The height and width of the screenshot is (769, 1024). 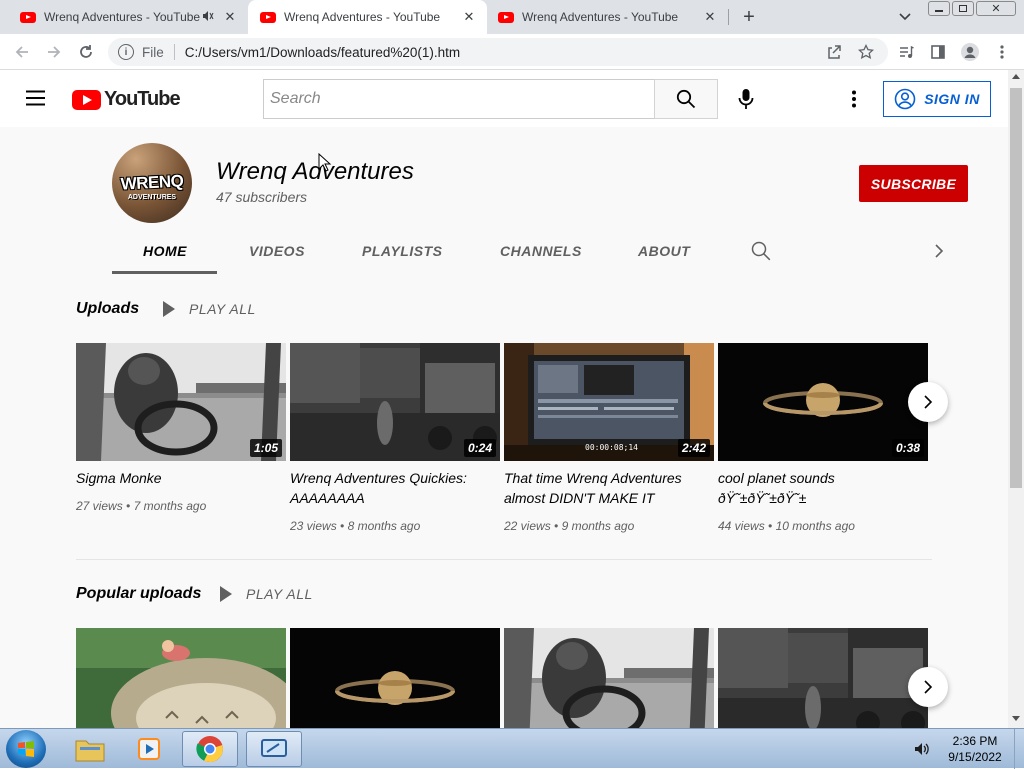 What do you see at coordinates (906, 52) in the screenshot?
I see `media-control-icon` at bounding box center [906, 52].